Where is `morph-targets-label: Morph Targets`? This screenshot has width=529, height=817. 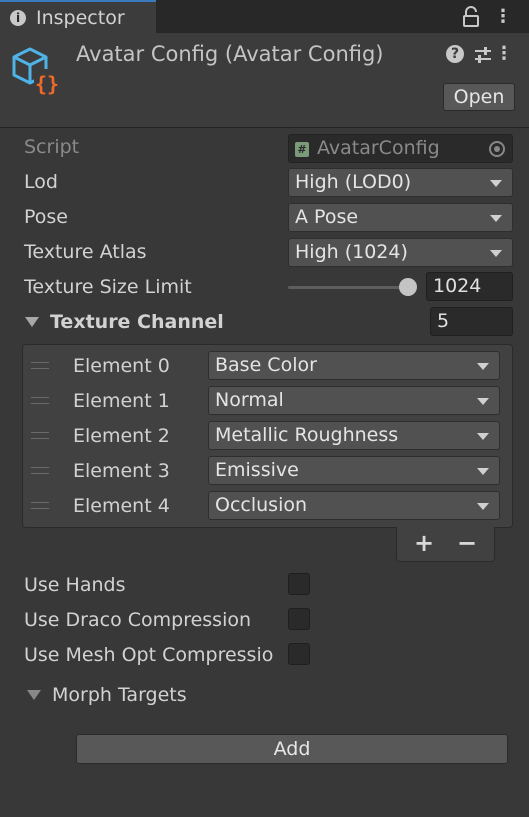
morph-targets-label: Morph Targets is located at coordinates (119, 695).